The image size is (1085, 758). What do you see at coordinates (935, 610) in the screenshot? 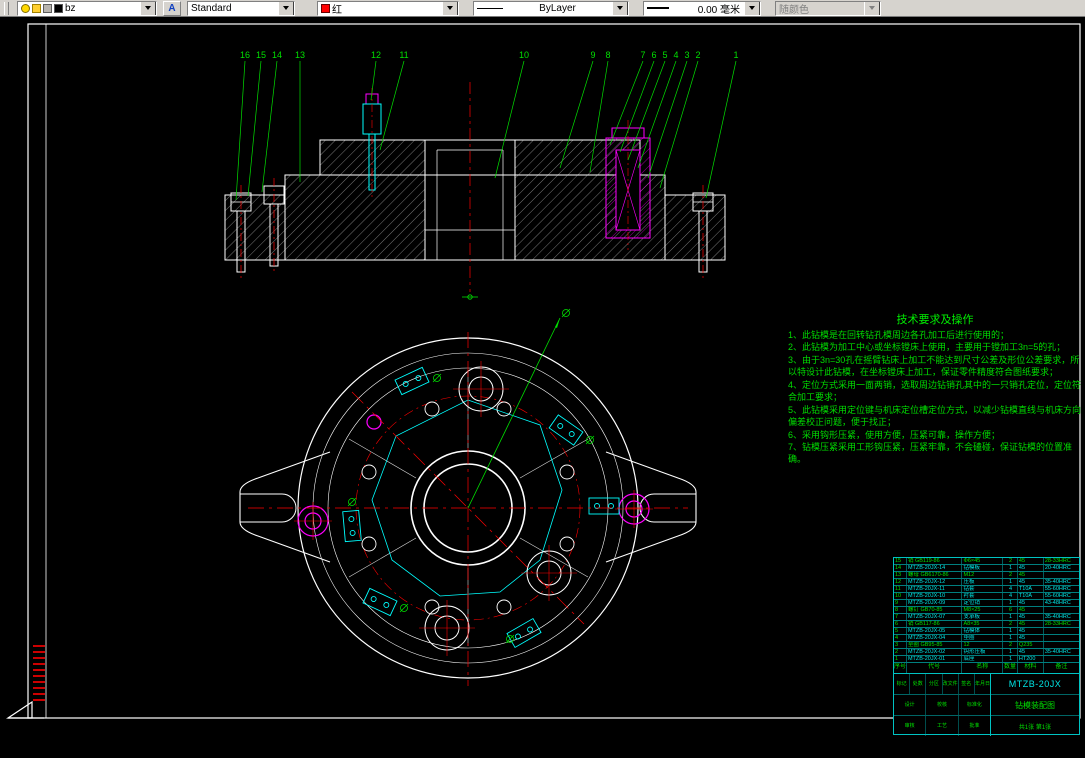
I see `bom-cell-code: 螺钉 GB70-85` at bounding box center [935, 610].